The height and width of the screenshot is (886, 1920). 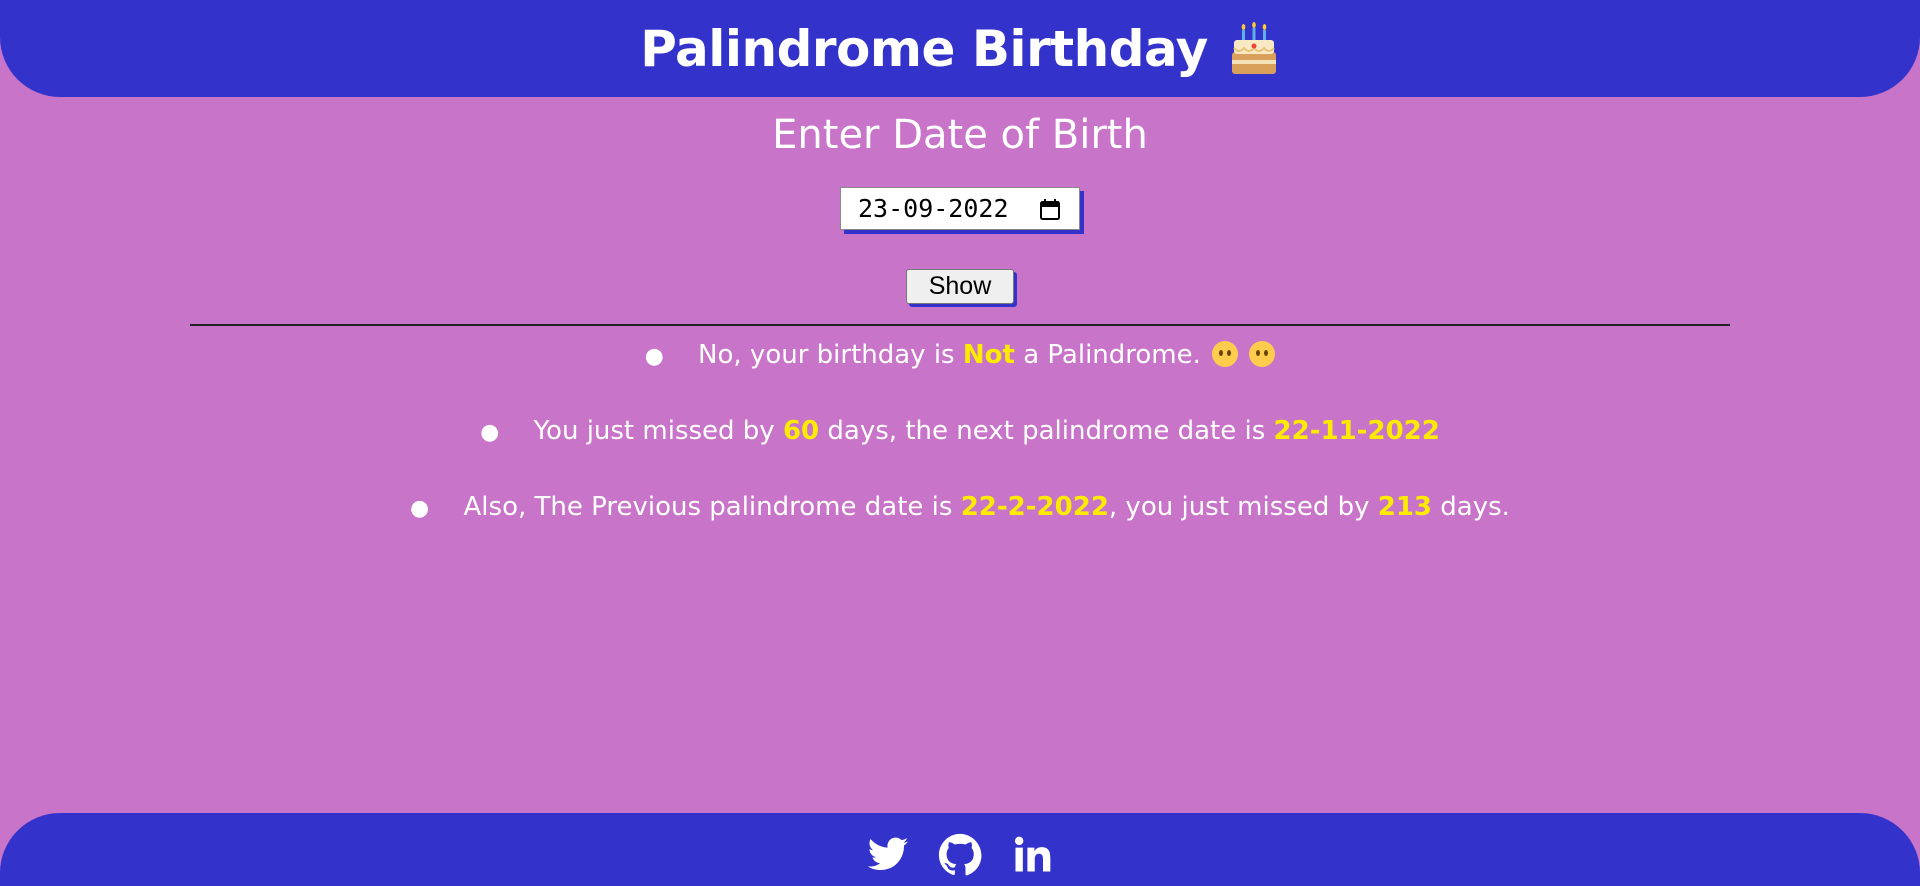 What do you see at coordinates (1262, 354) in the screenshot?
I see `frowning-face-icon` at bounding box center [1262, 354].